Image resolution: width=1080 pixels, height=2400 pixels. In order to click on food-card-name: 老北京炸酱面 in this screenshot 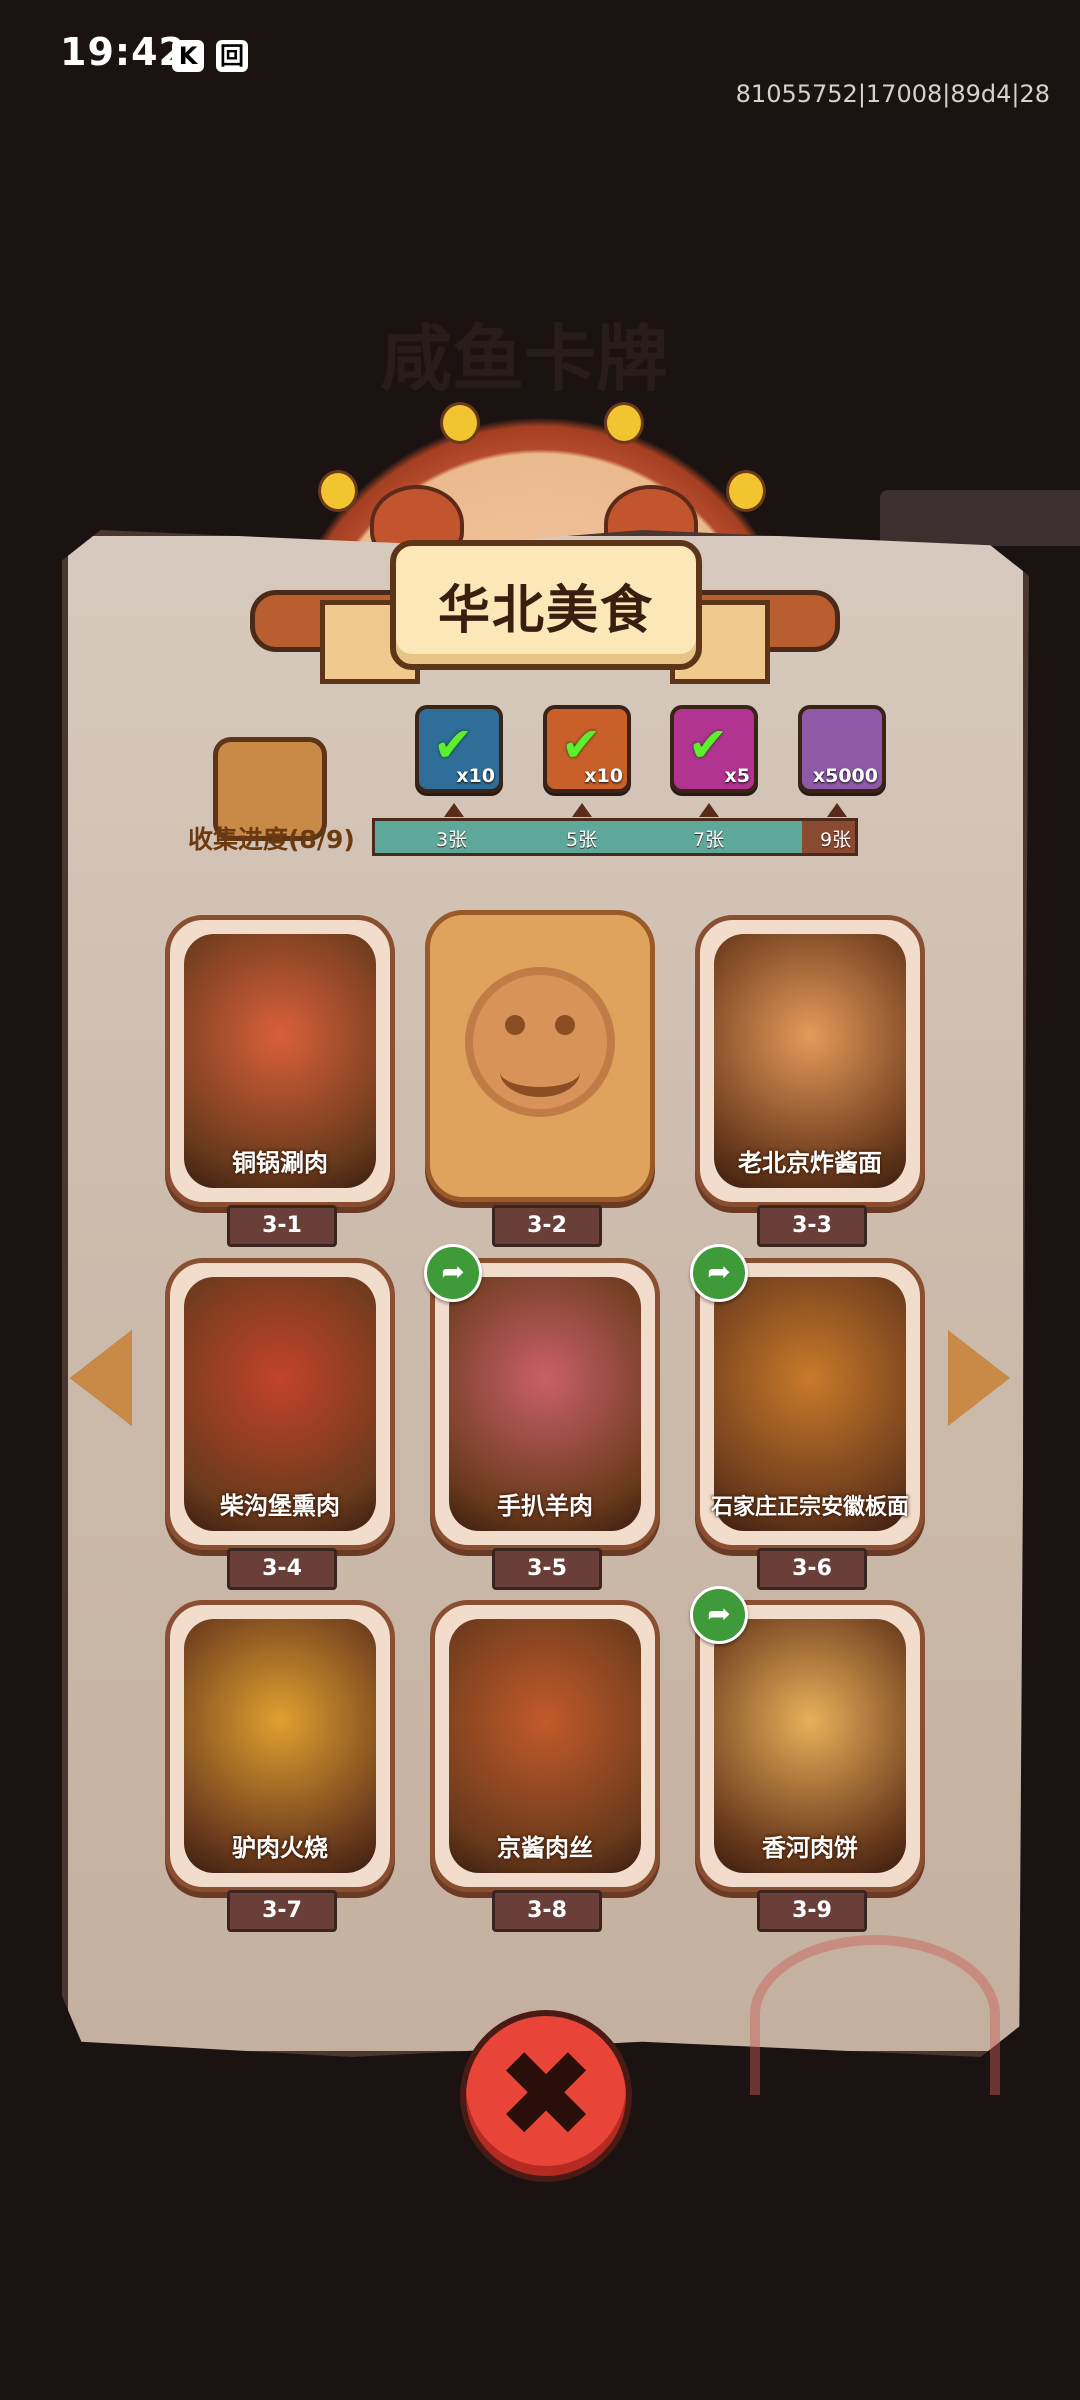, I will do `click(810, 1163)`.